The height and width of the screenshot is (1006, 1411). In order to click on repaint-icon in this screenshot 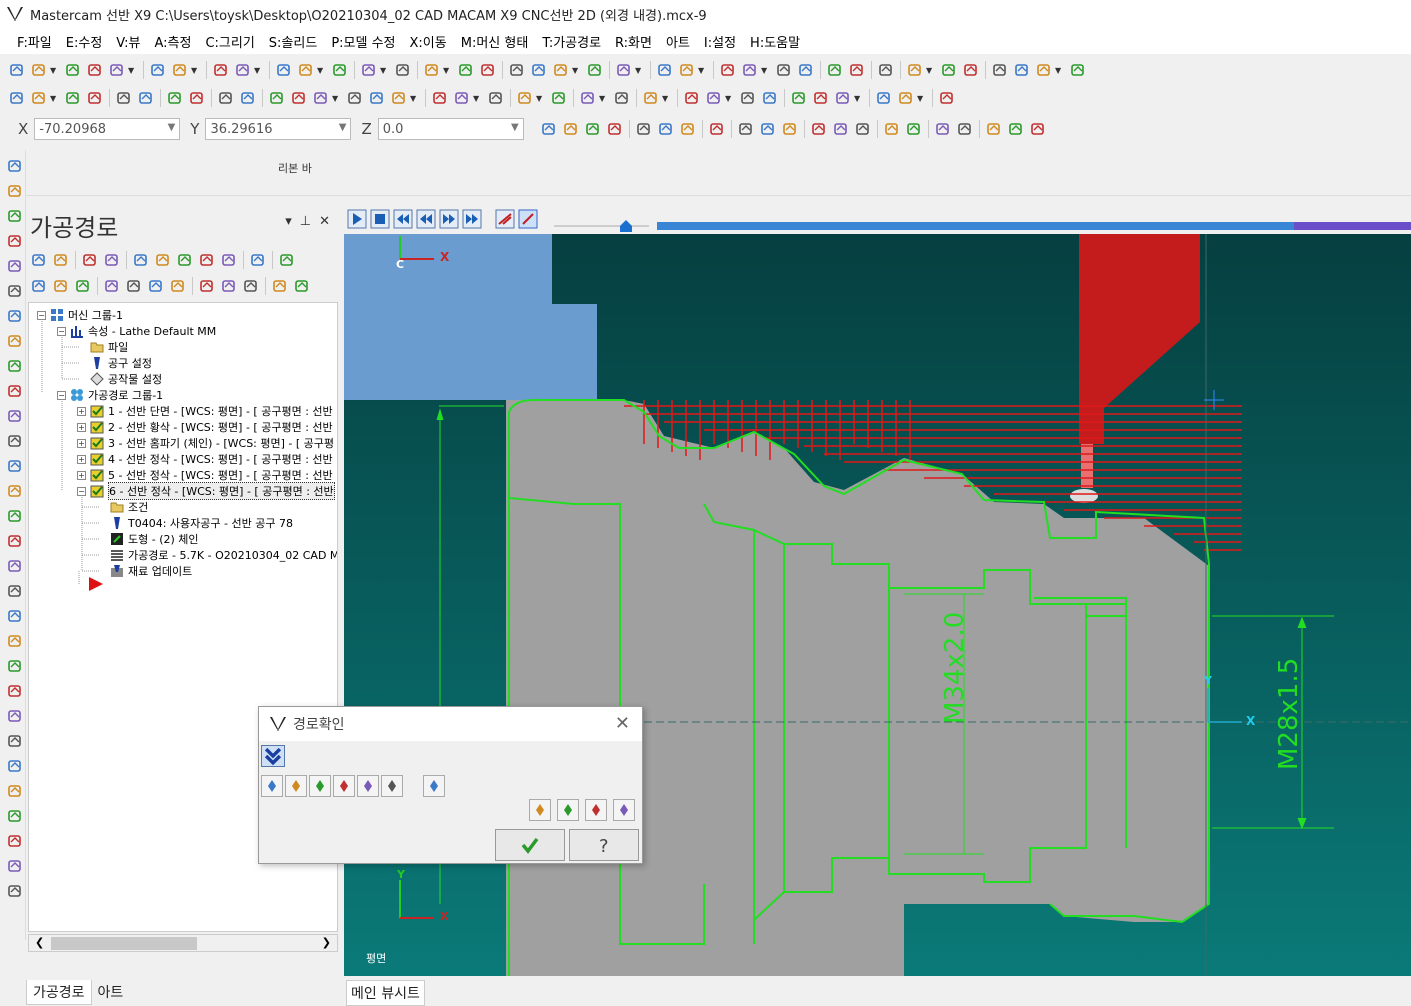, I will do `click(243, 70)`.